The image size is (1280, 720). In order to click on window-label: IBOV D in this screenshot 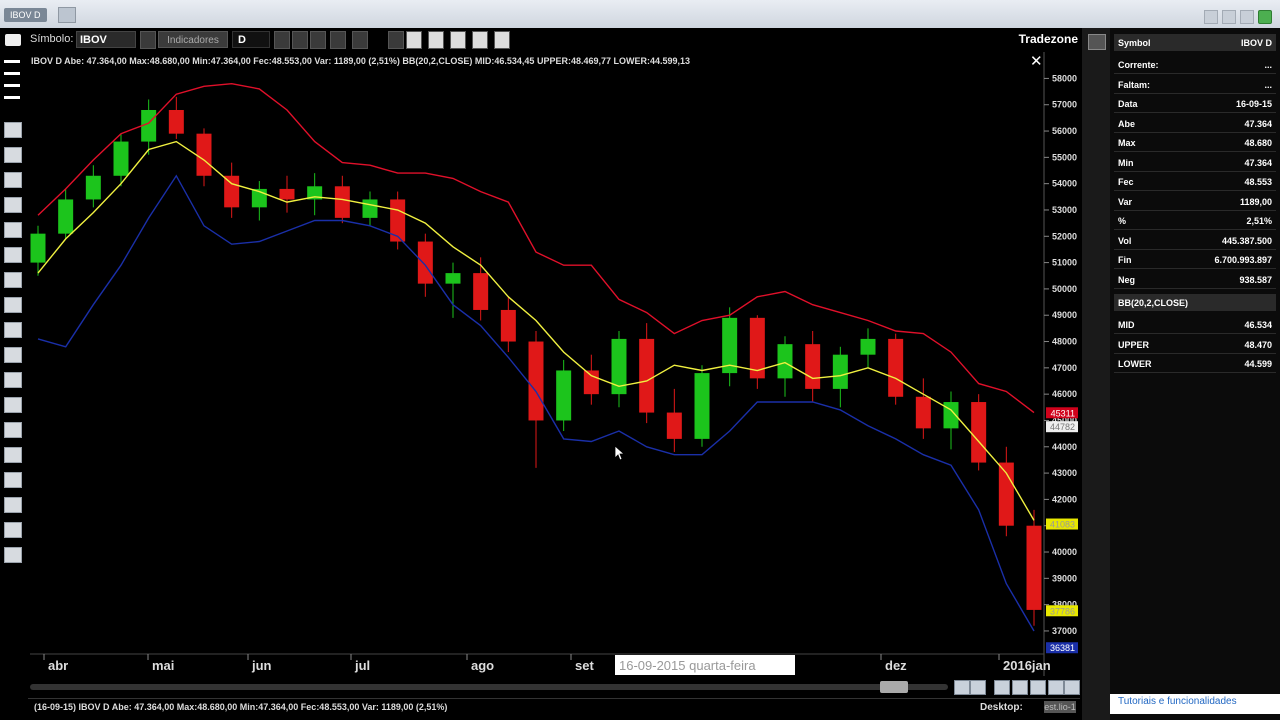, I will do `click(25, 15)`.